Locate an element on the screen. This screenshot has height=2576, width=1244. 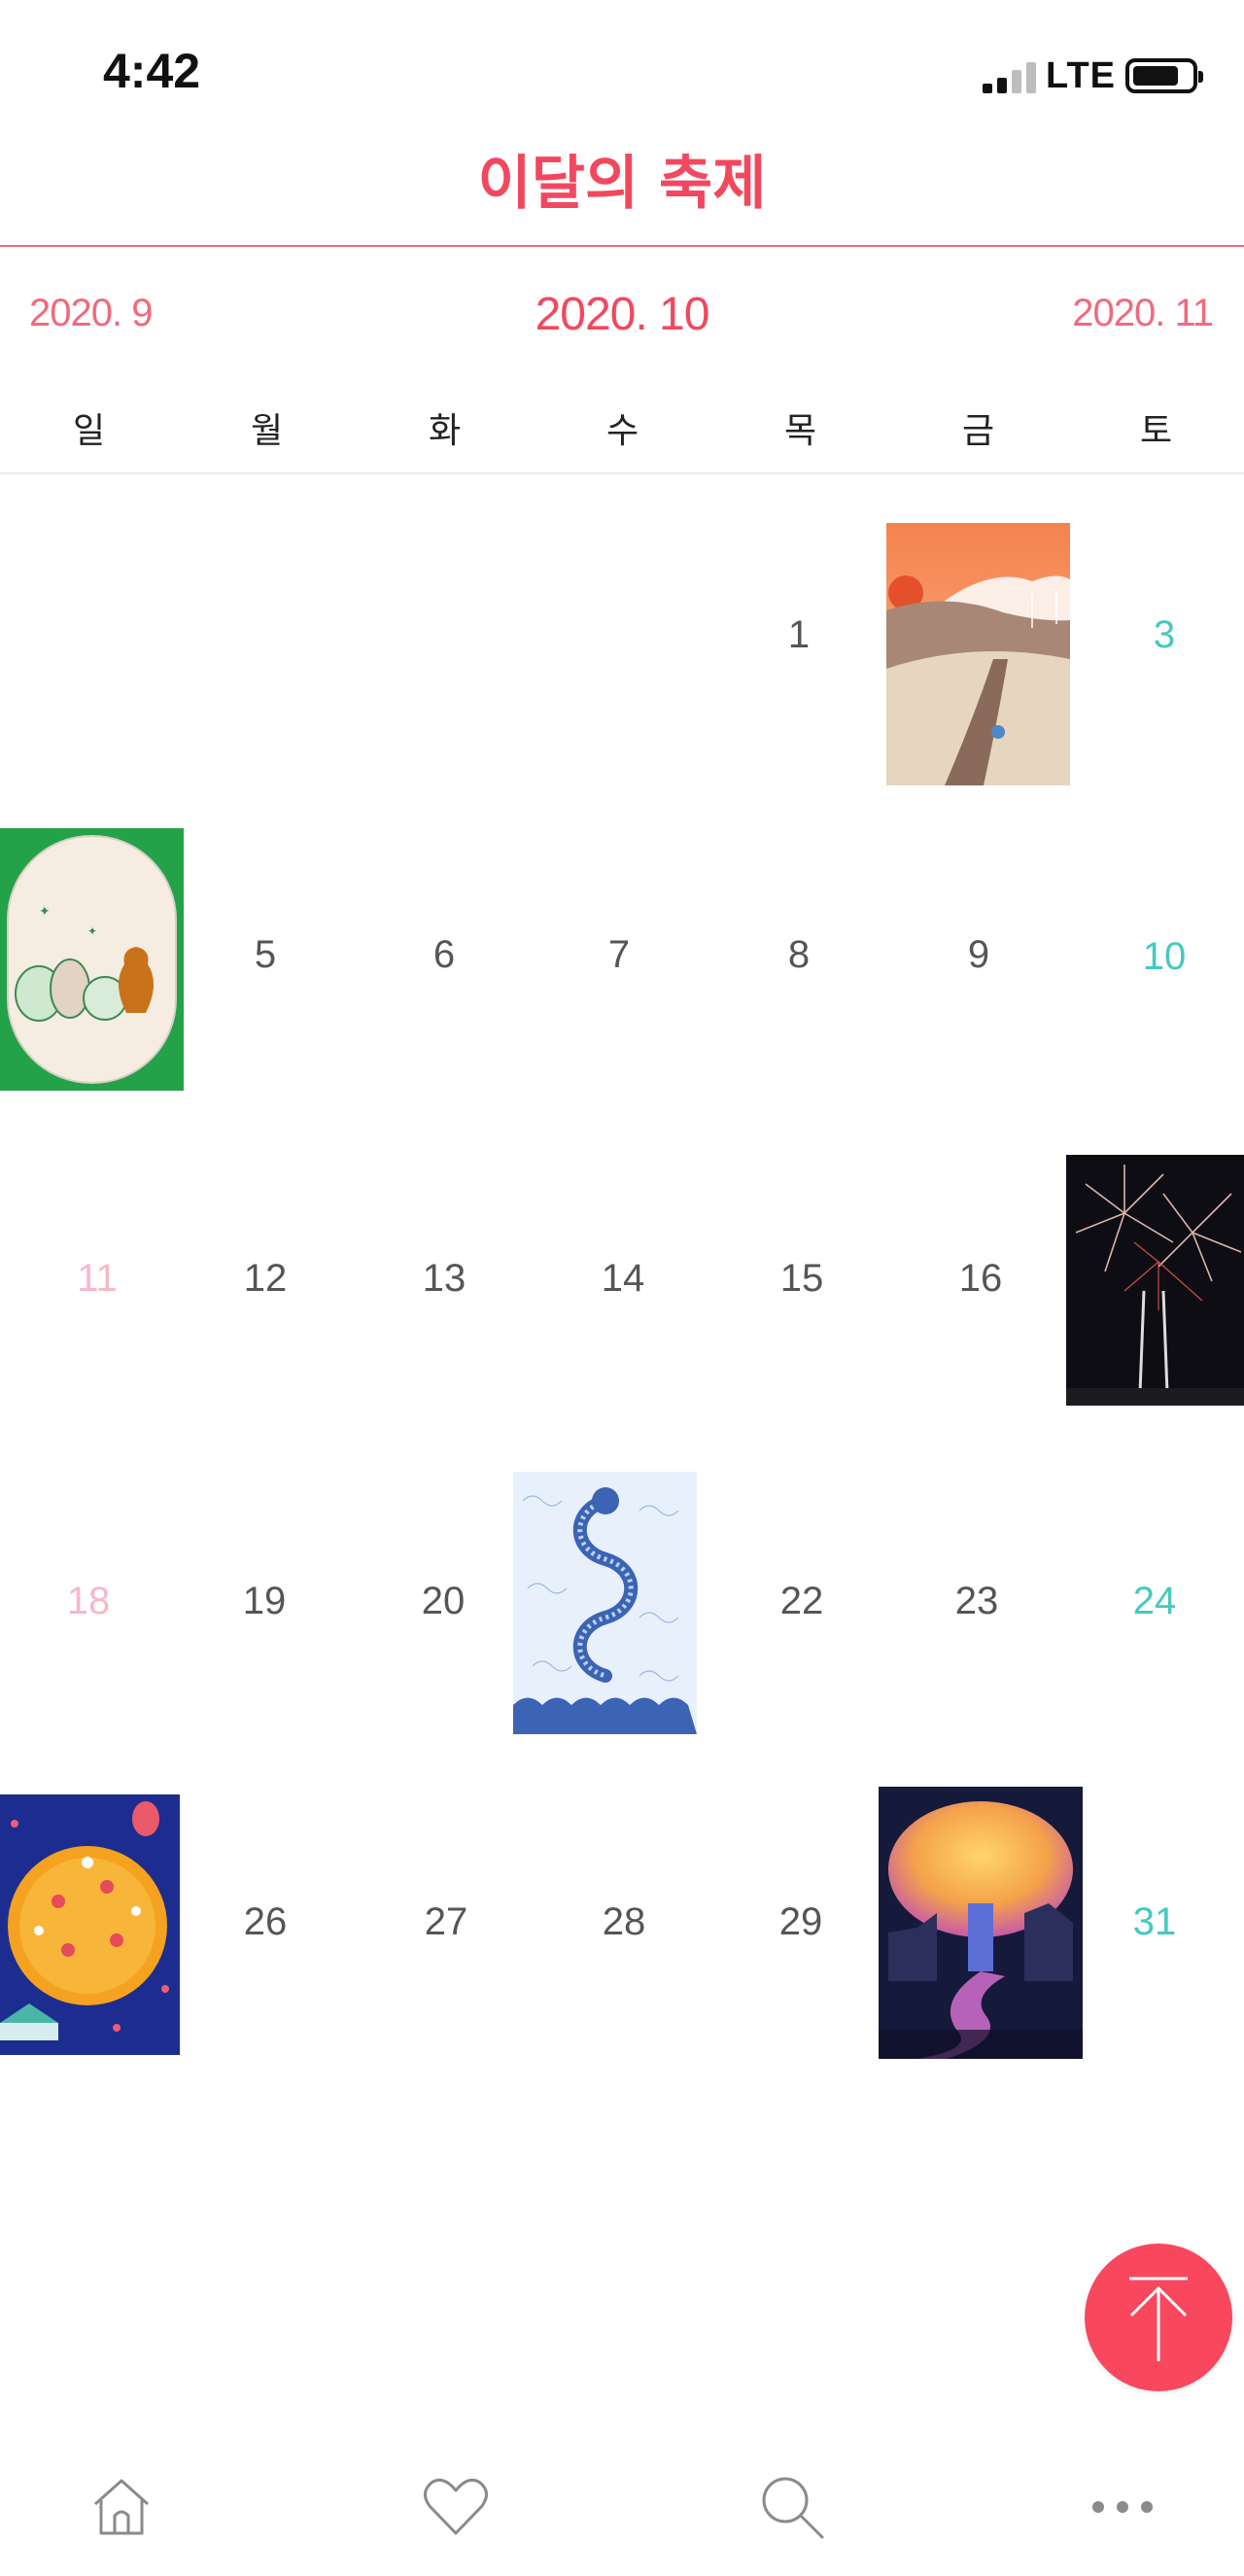
status-indicators: LTE is located at coordinates (1093, 75).